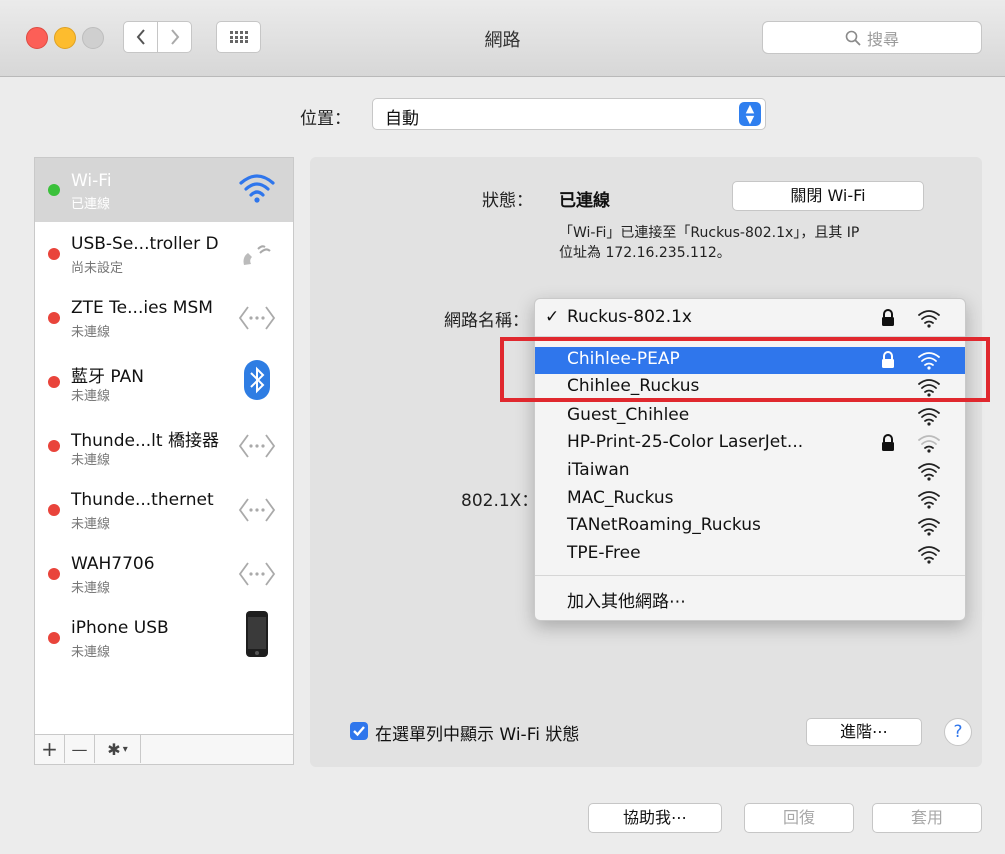  I want to click on menu-item-itaiwan: iTaiwan, so click(750, 471).